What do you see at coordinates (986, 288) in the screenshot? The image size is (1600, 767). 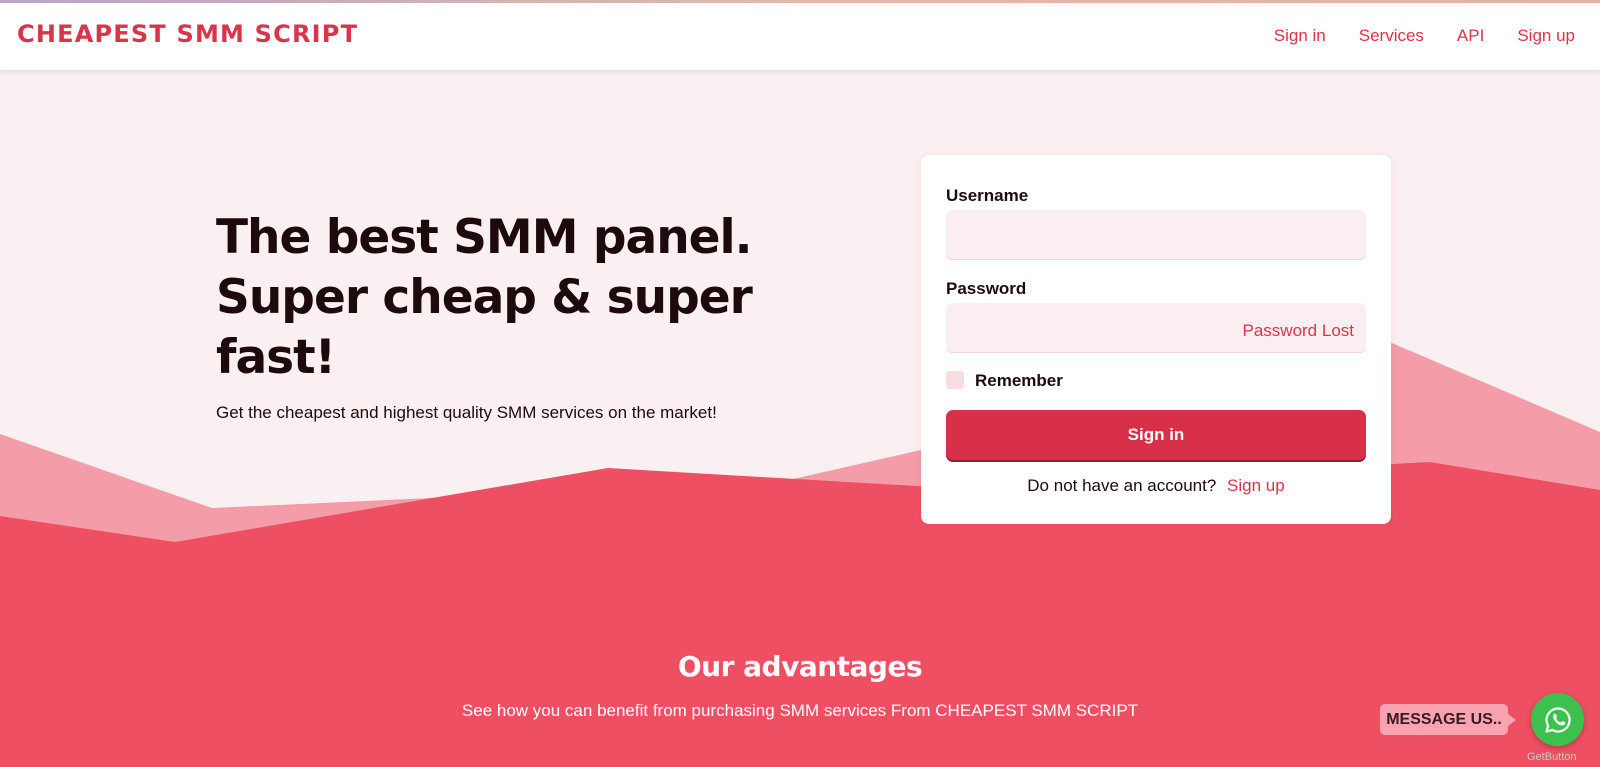 I see `password-label: Password` at bounding box center [986, 288].